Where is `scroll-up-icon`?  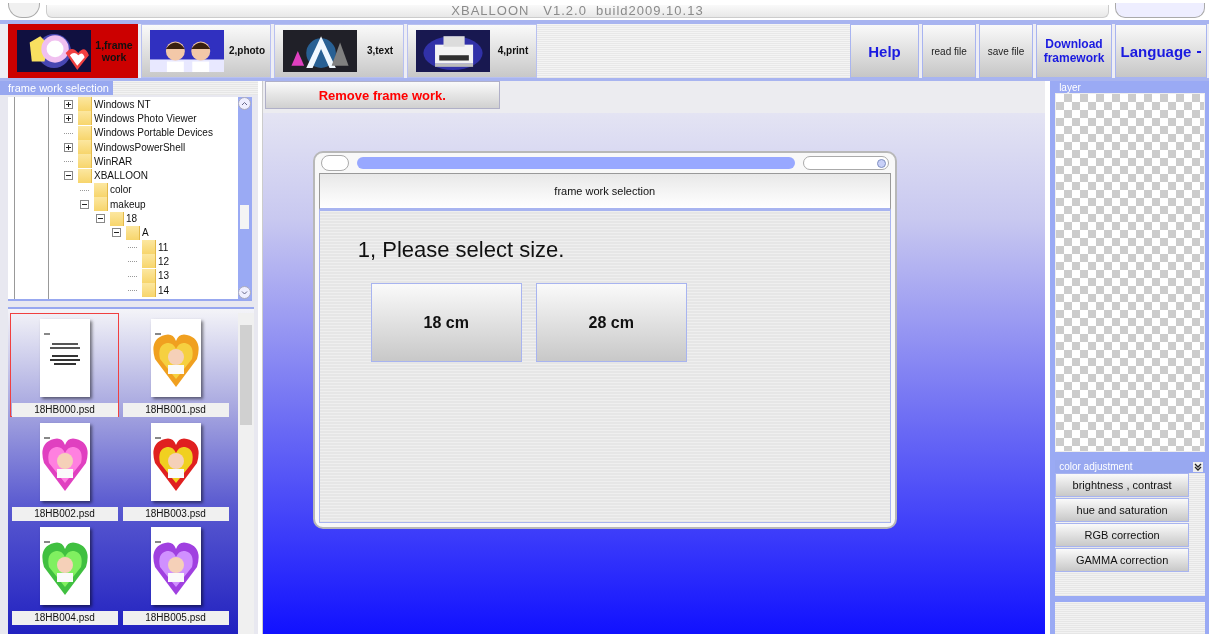 scroll-up-icon is located at coordinates (245, 103).